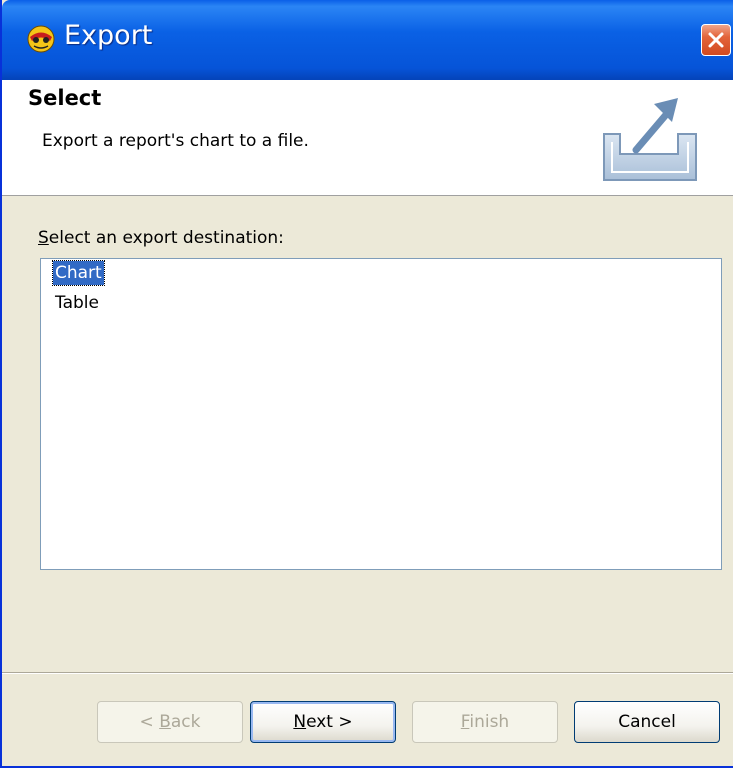 The width and height of the screenshot is (733, 768). I want to click on title-bar: Export, so click(367, 40).